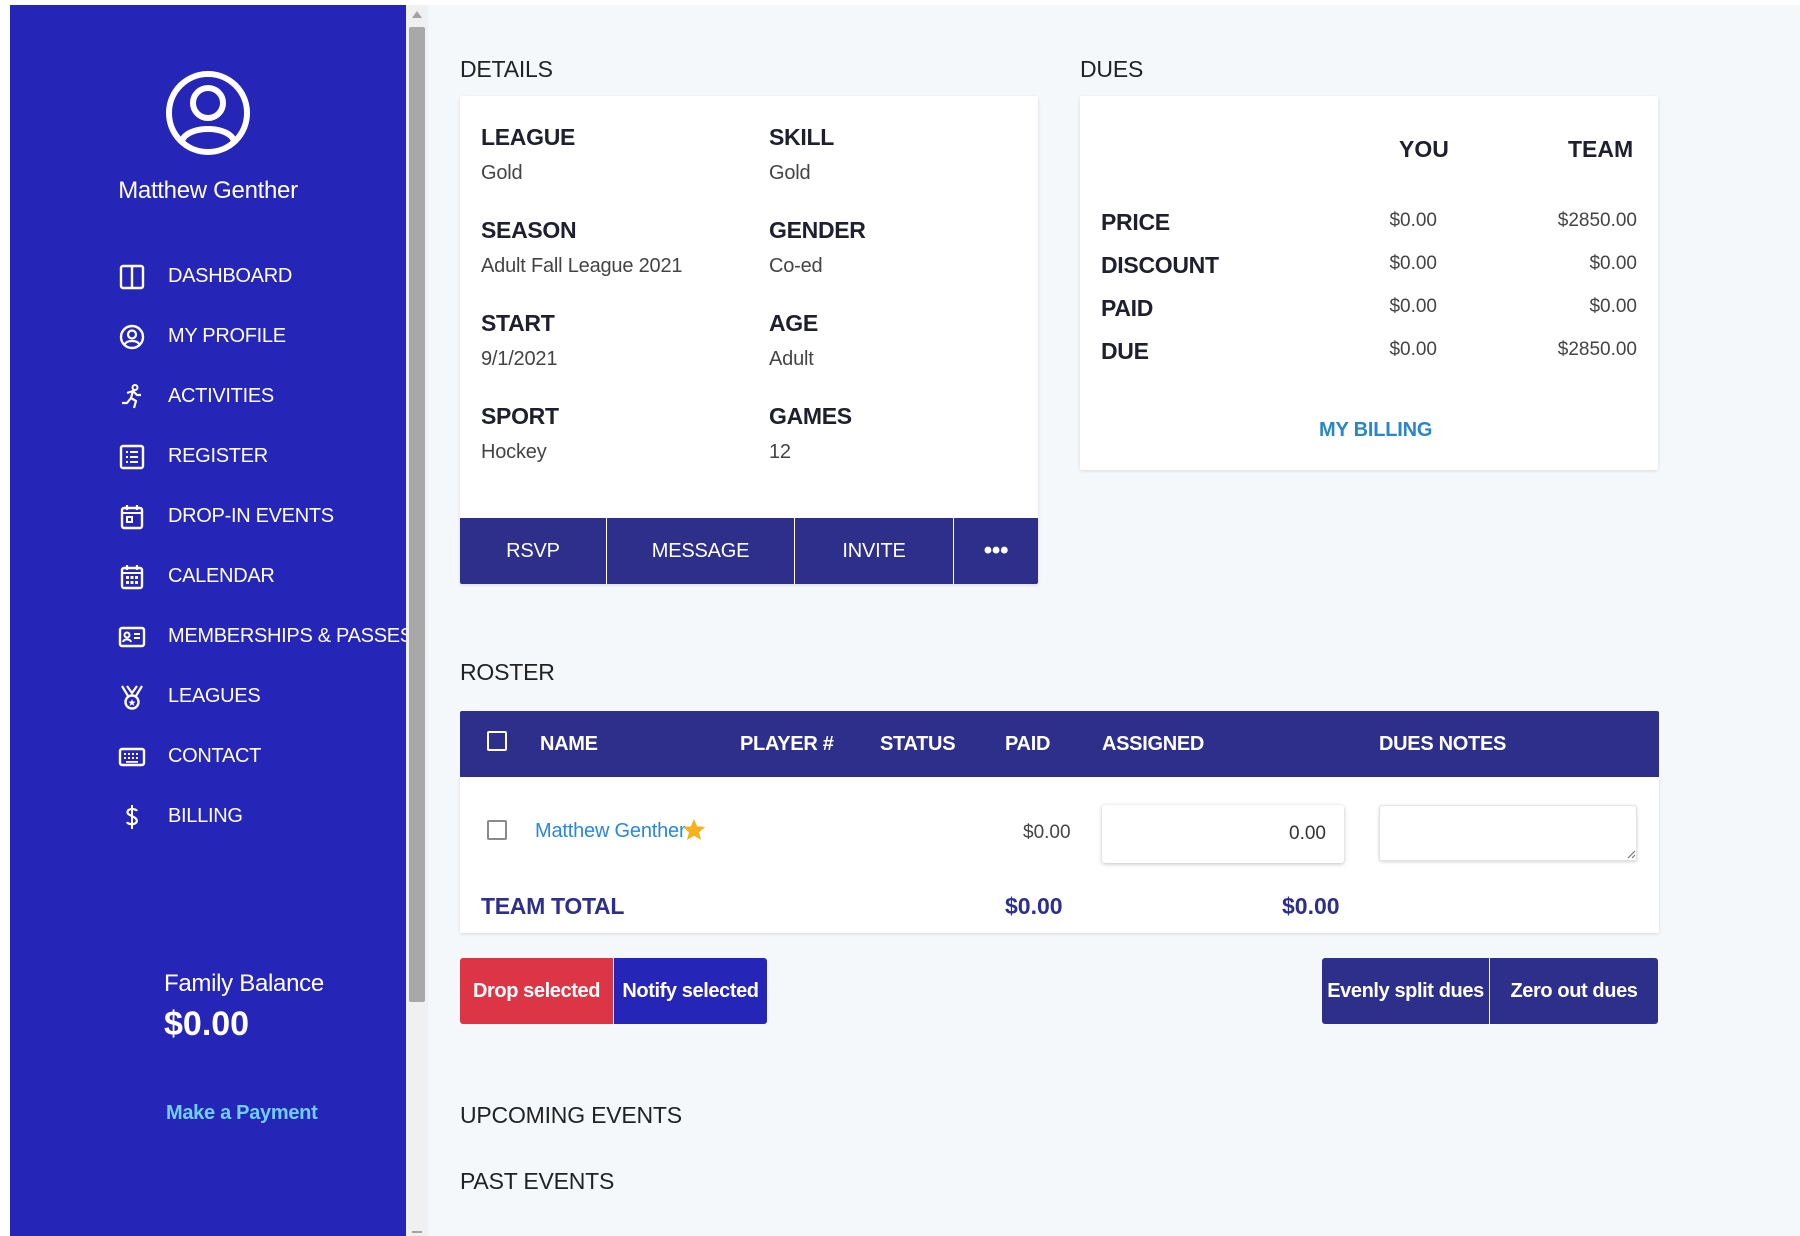 This screenshot has width=1800, height=1236. Describe the element at coordinates (1574, 991) in the screenshot. I see `zero-out-dues-button: Zero out dues` at that location.